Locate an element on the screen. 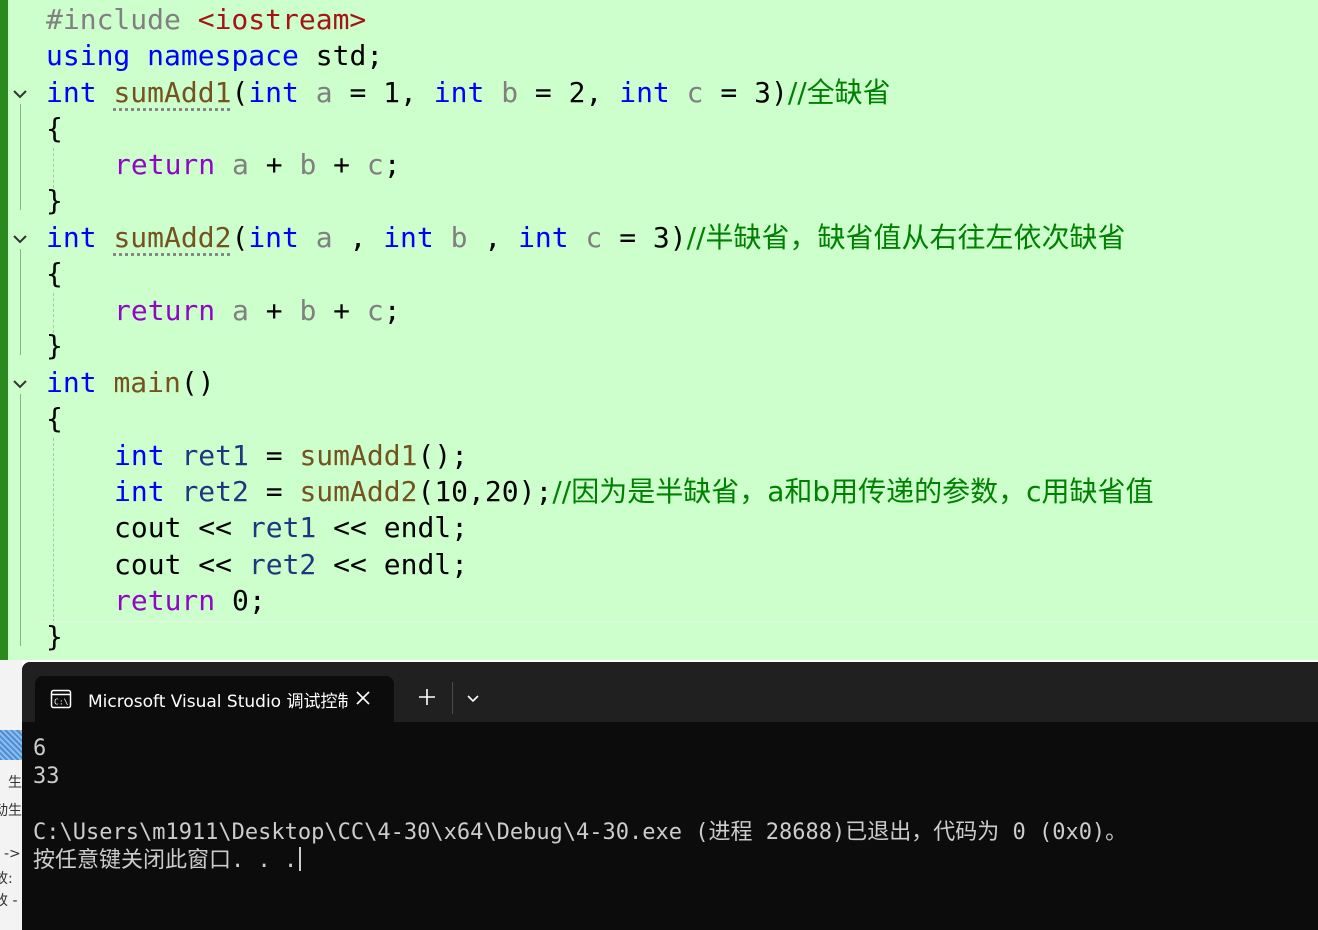 This screenshot has height=930, width=1318. plus-icon is located at coordinates (427, 697).